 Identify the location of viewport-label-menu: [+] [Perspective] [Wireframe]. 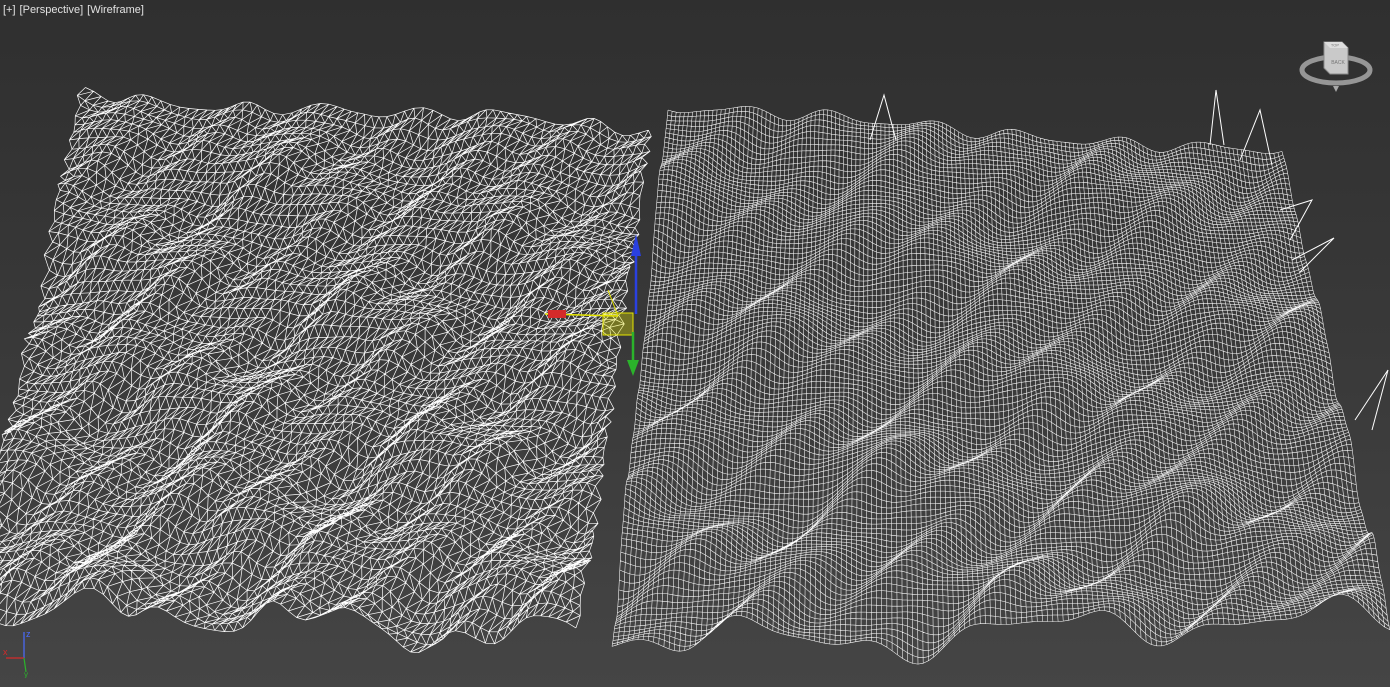
(73, 10).